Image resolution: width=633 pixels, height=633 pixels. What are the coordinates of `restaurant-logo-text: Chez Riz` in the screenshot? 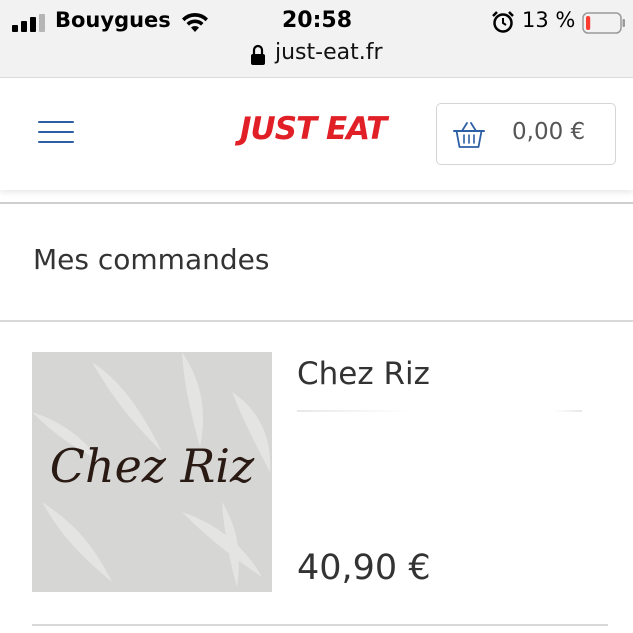 It's located at (152, 466).